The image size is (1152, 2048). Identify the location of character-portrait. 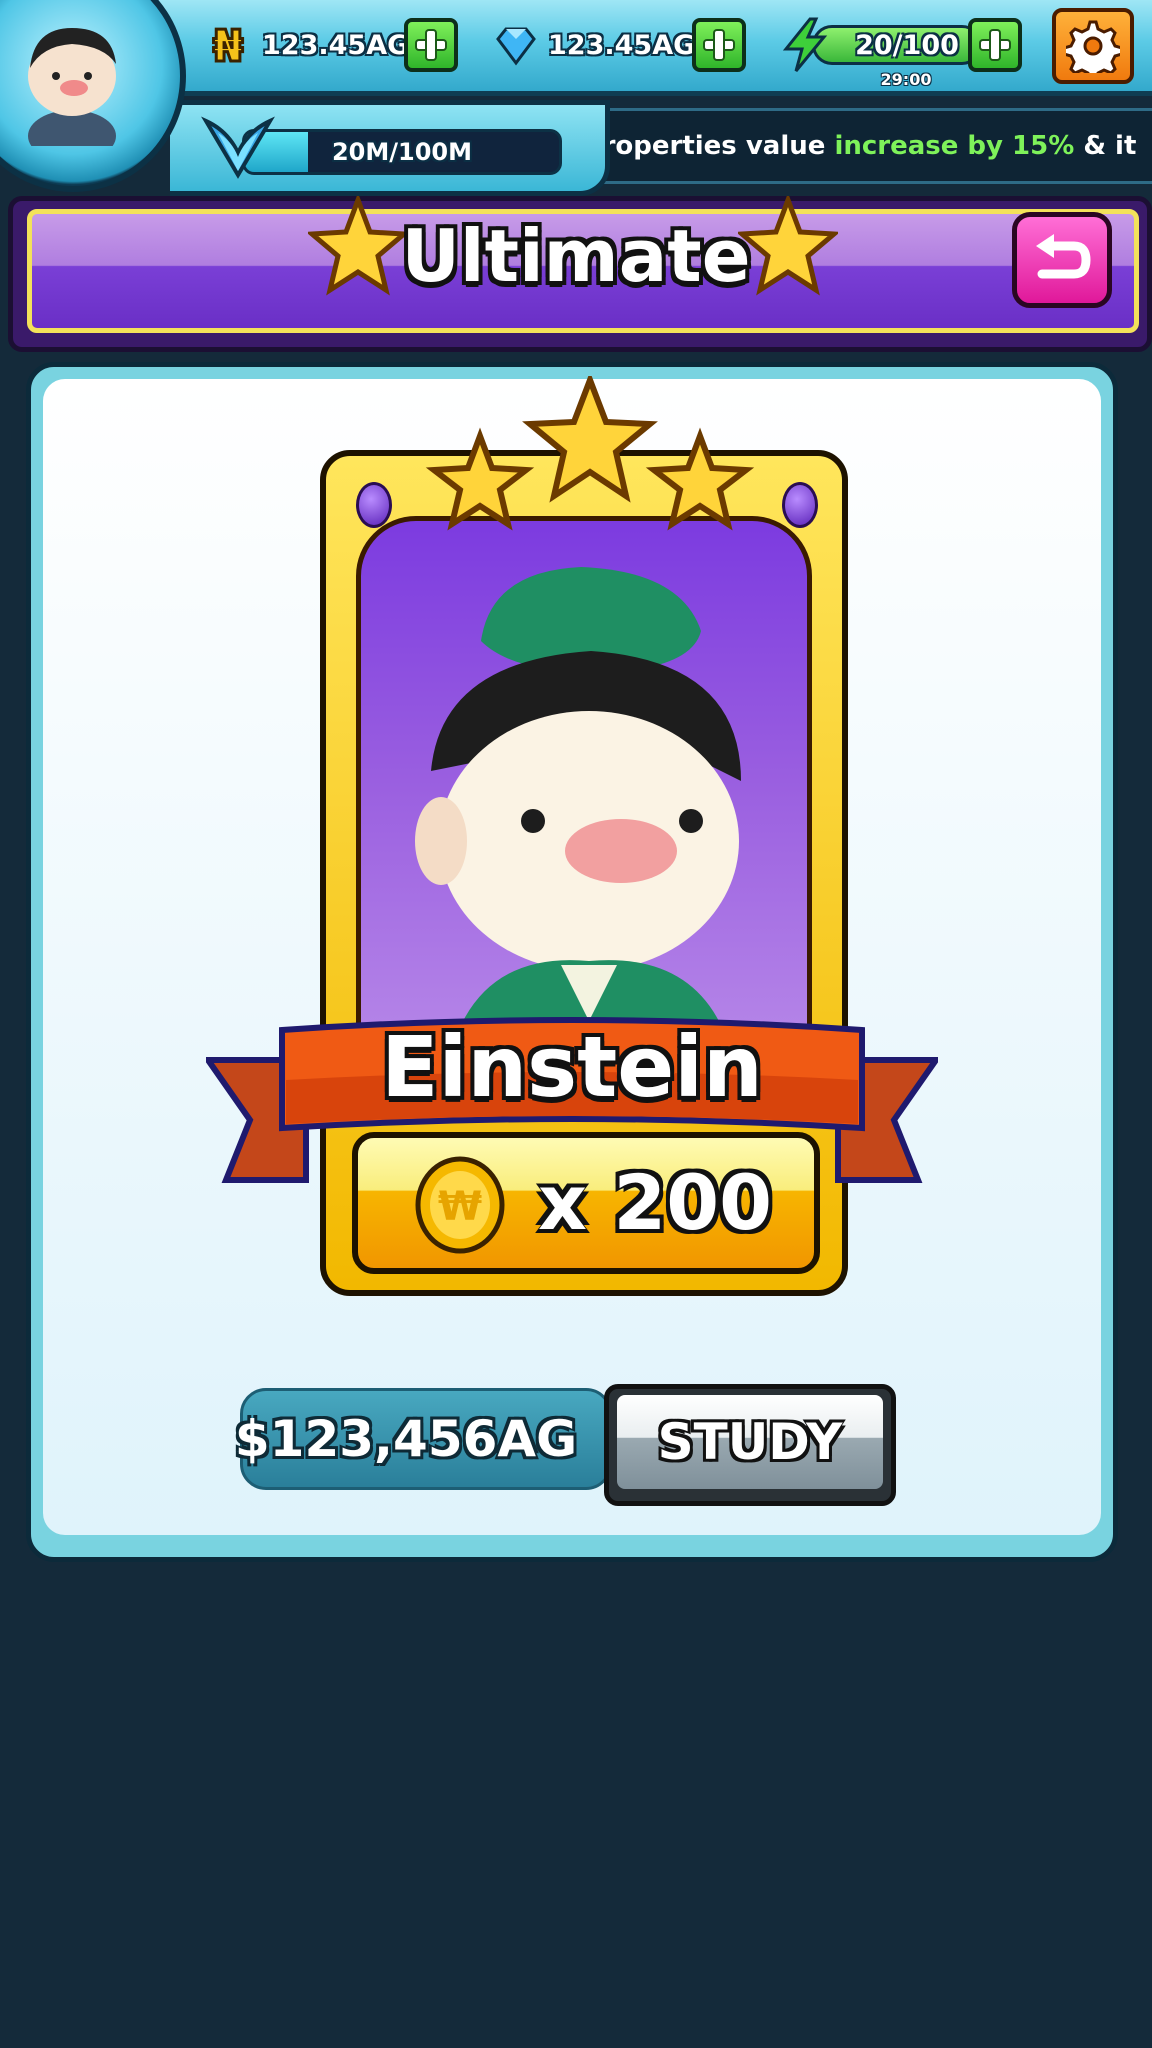
(584, 781).